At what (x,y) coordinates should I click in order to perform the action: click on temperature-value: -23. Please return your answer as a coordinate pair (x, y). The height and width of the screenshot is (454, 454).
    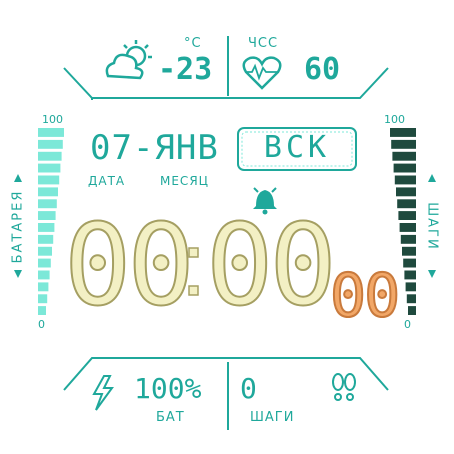
    Looking at the image, I should click on (185, 69).